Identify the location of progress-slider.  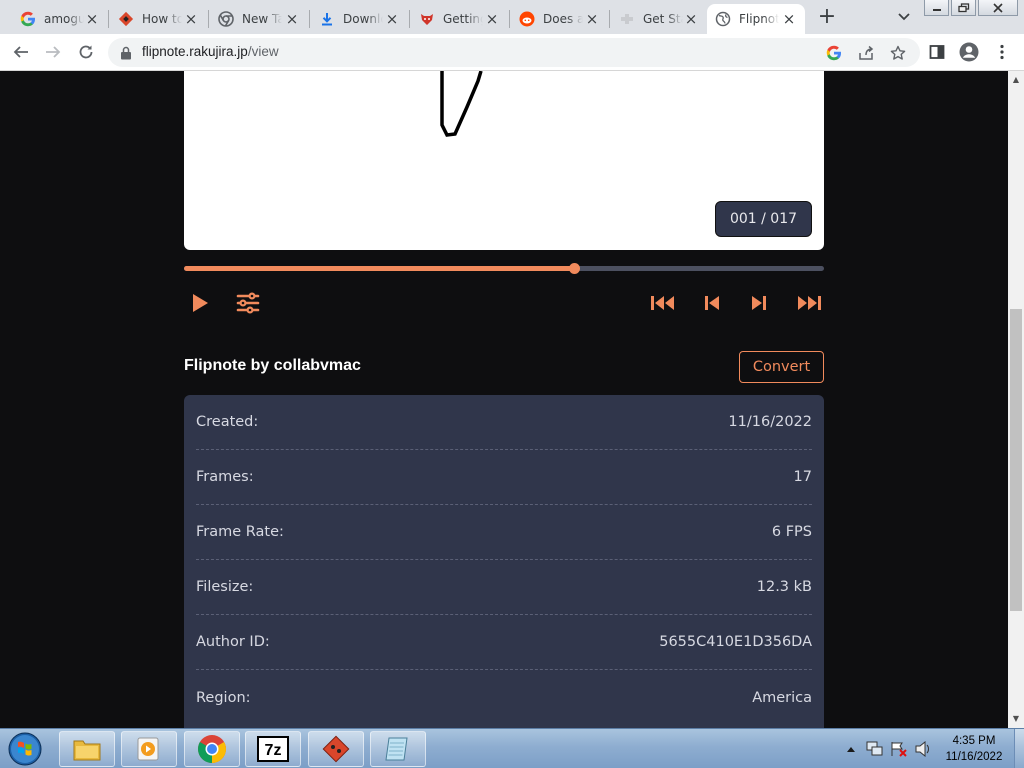
(504, 268).